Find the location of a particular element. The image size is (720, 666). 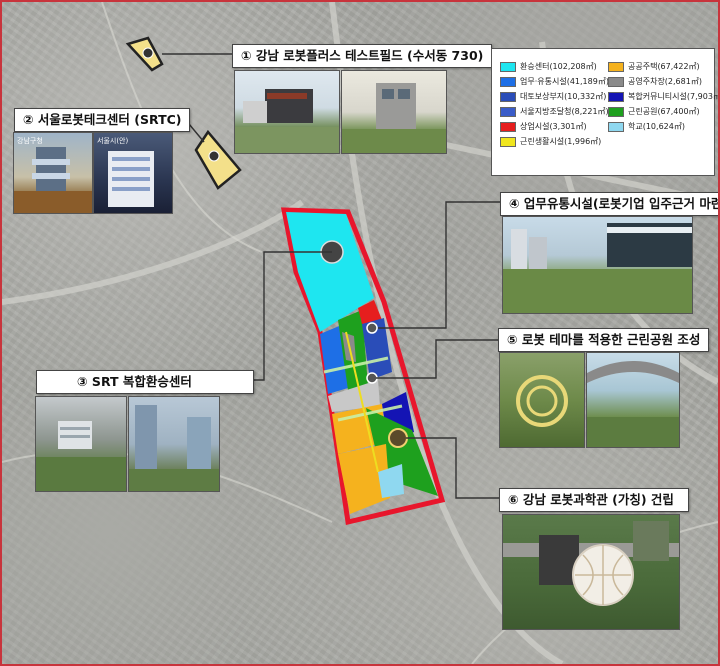

legend-item: 근린생활시설(1,996㎡) is located at coordinates (550, 141).